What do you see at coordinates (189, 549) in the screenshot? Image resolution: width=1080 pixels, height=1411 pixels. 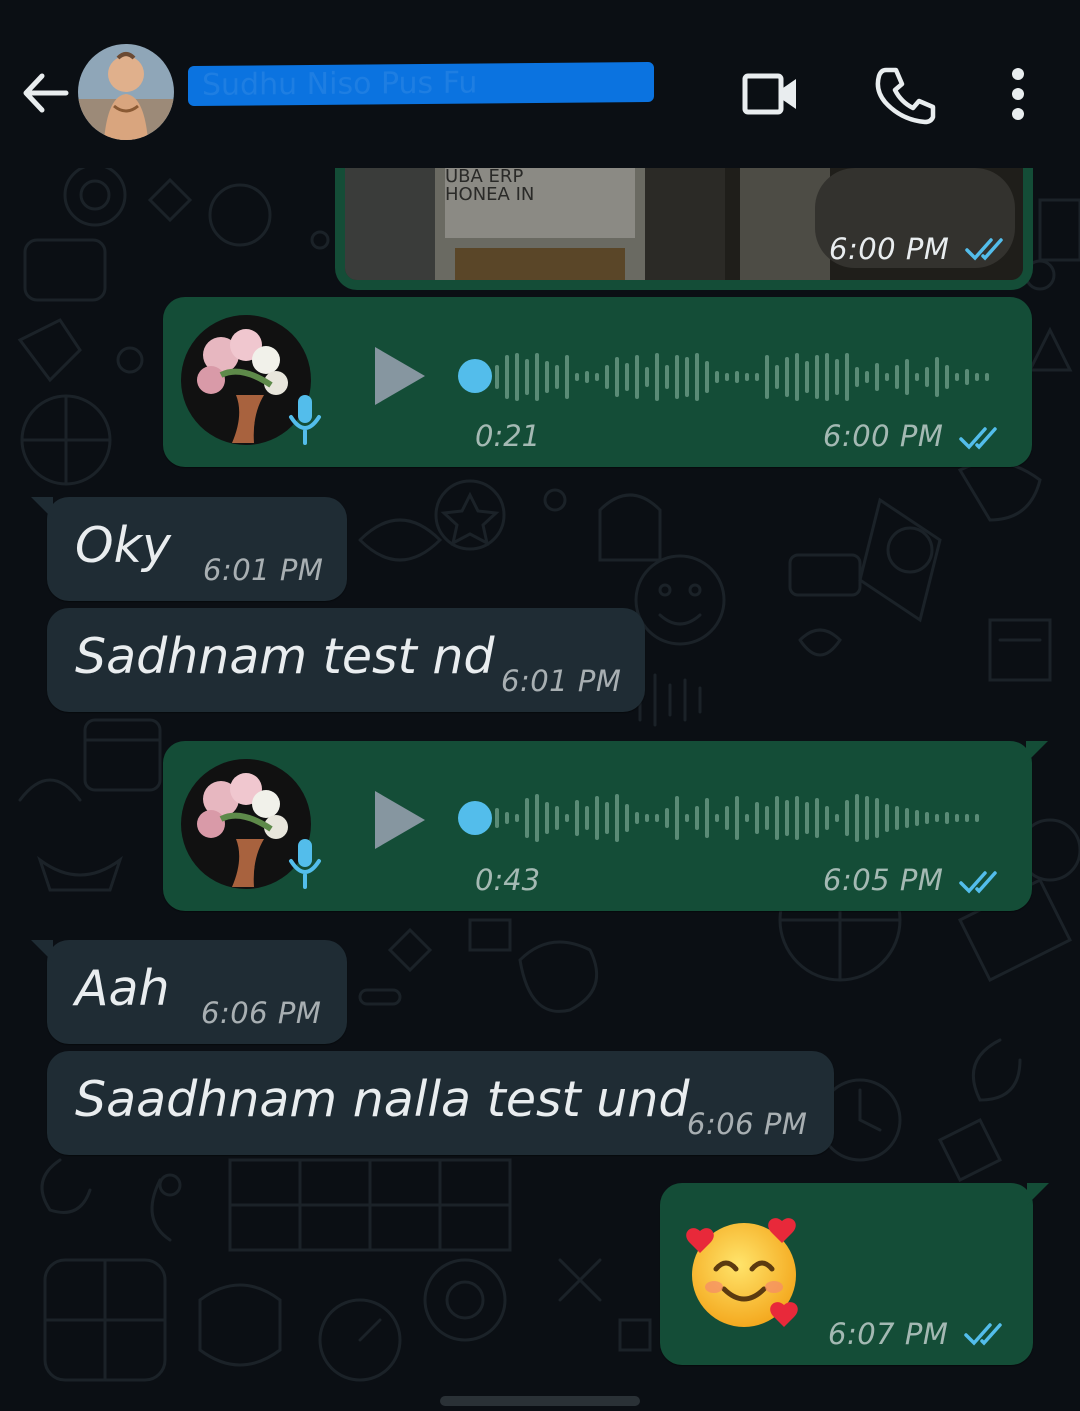 I see `incoming-message-bubble: Oky 6:01 PM` at bounding box center [189, 549].